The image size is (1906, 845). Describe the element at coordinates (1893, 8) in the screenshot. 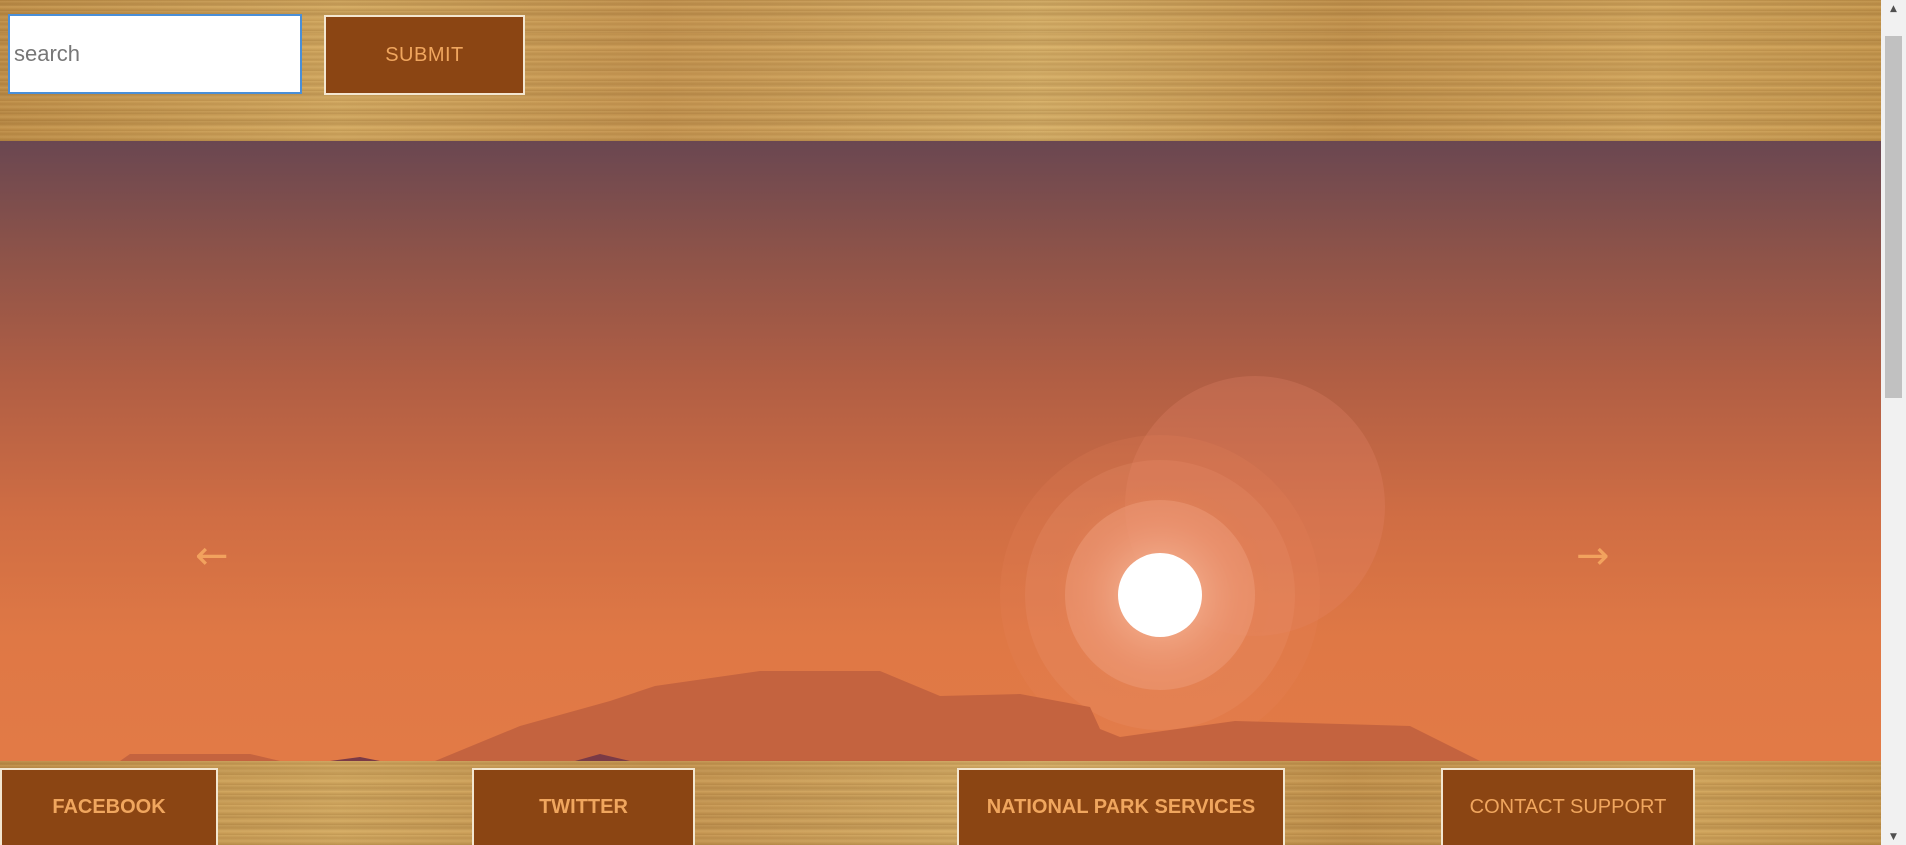

I see `scroll-up-icon: ▲` at that location.